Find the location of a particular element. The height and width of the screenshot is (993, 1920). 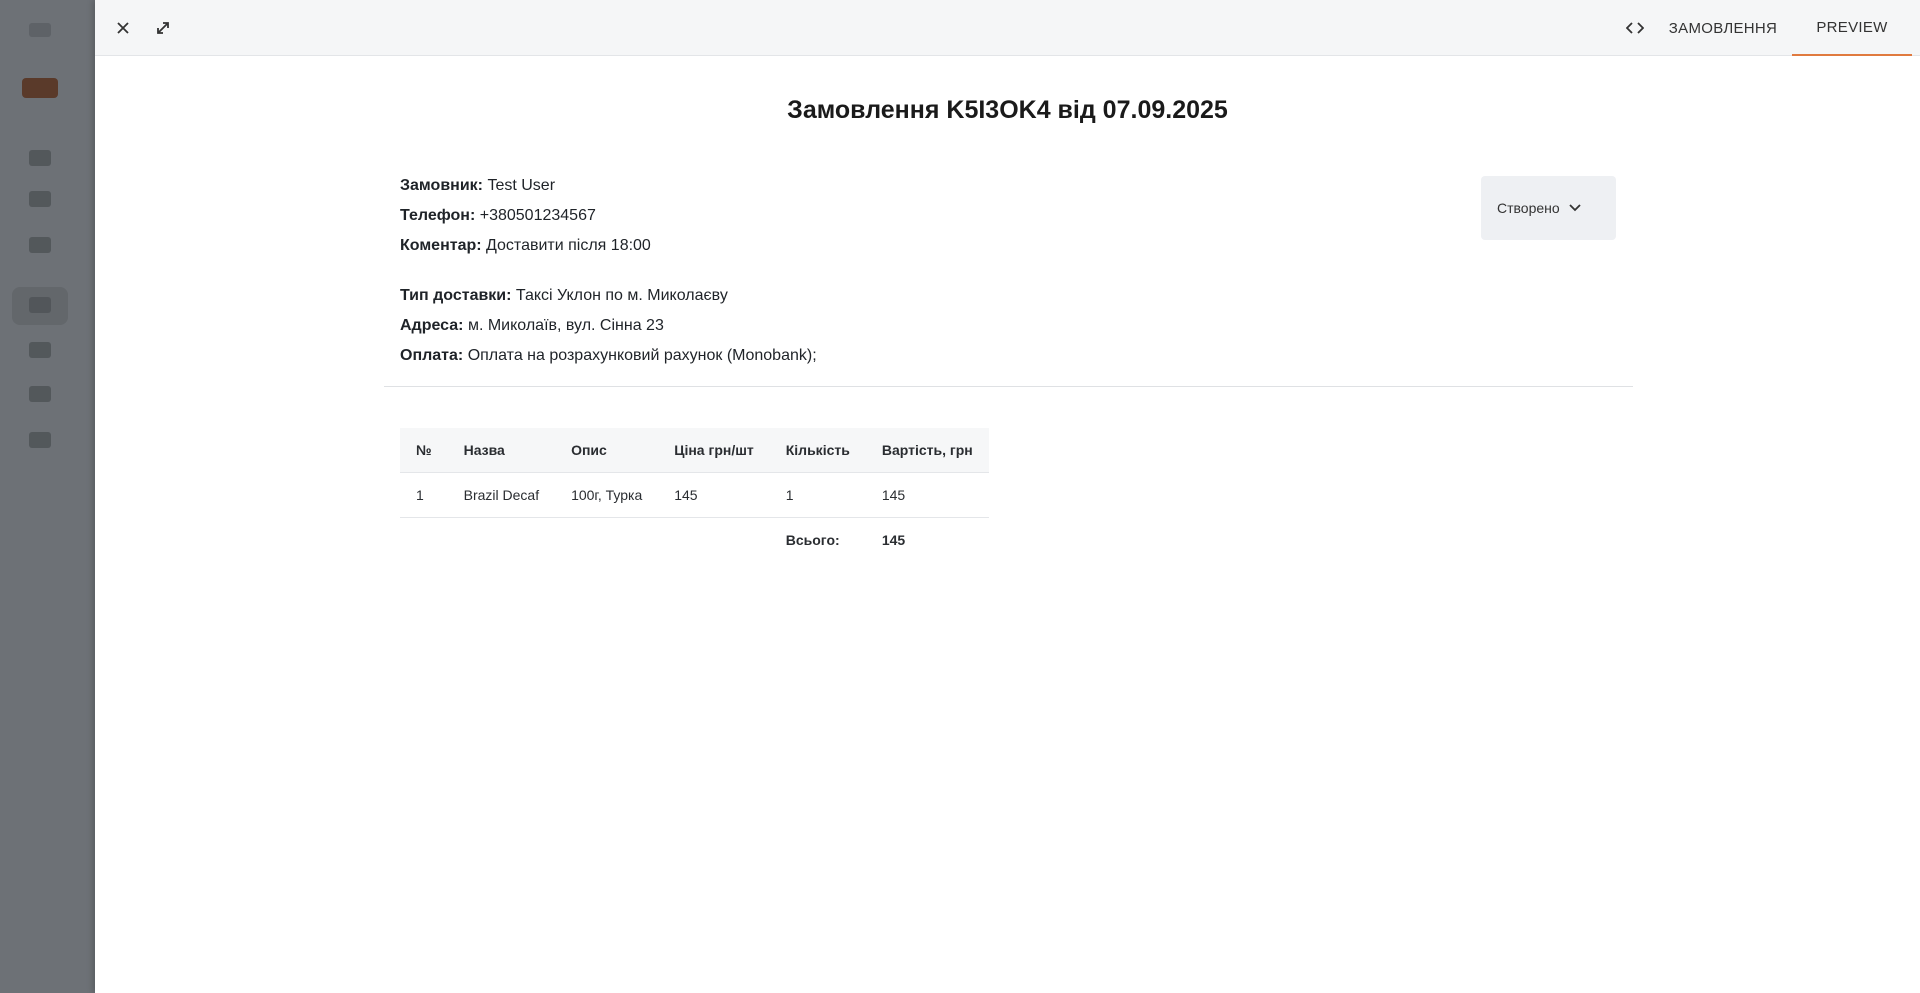

panel-toolbar: ЗАМОВЛЕННЯ PREVIEW is located at coordinates (1007, 28).